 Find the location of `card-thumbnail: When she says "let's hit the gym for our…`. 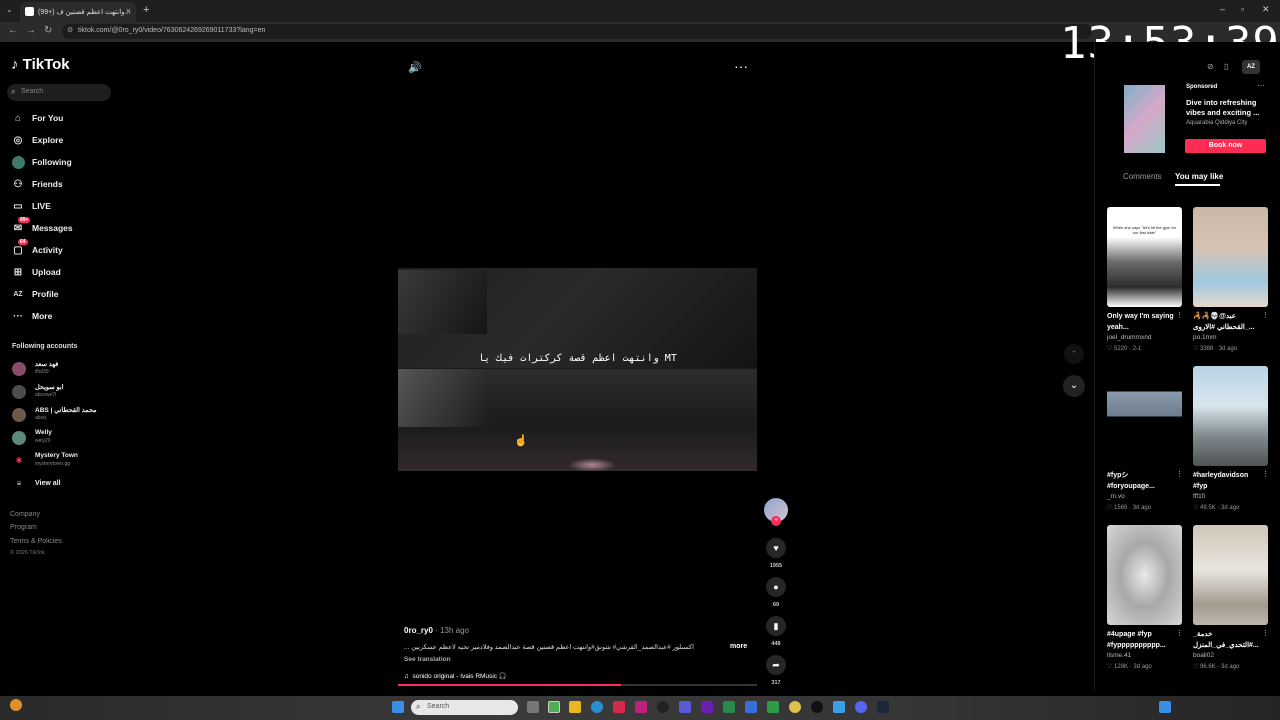

card-thumbnail: When she says "let's hit the gym for our… is located at coordinates (1144, 257).